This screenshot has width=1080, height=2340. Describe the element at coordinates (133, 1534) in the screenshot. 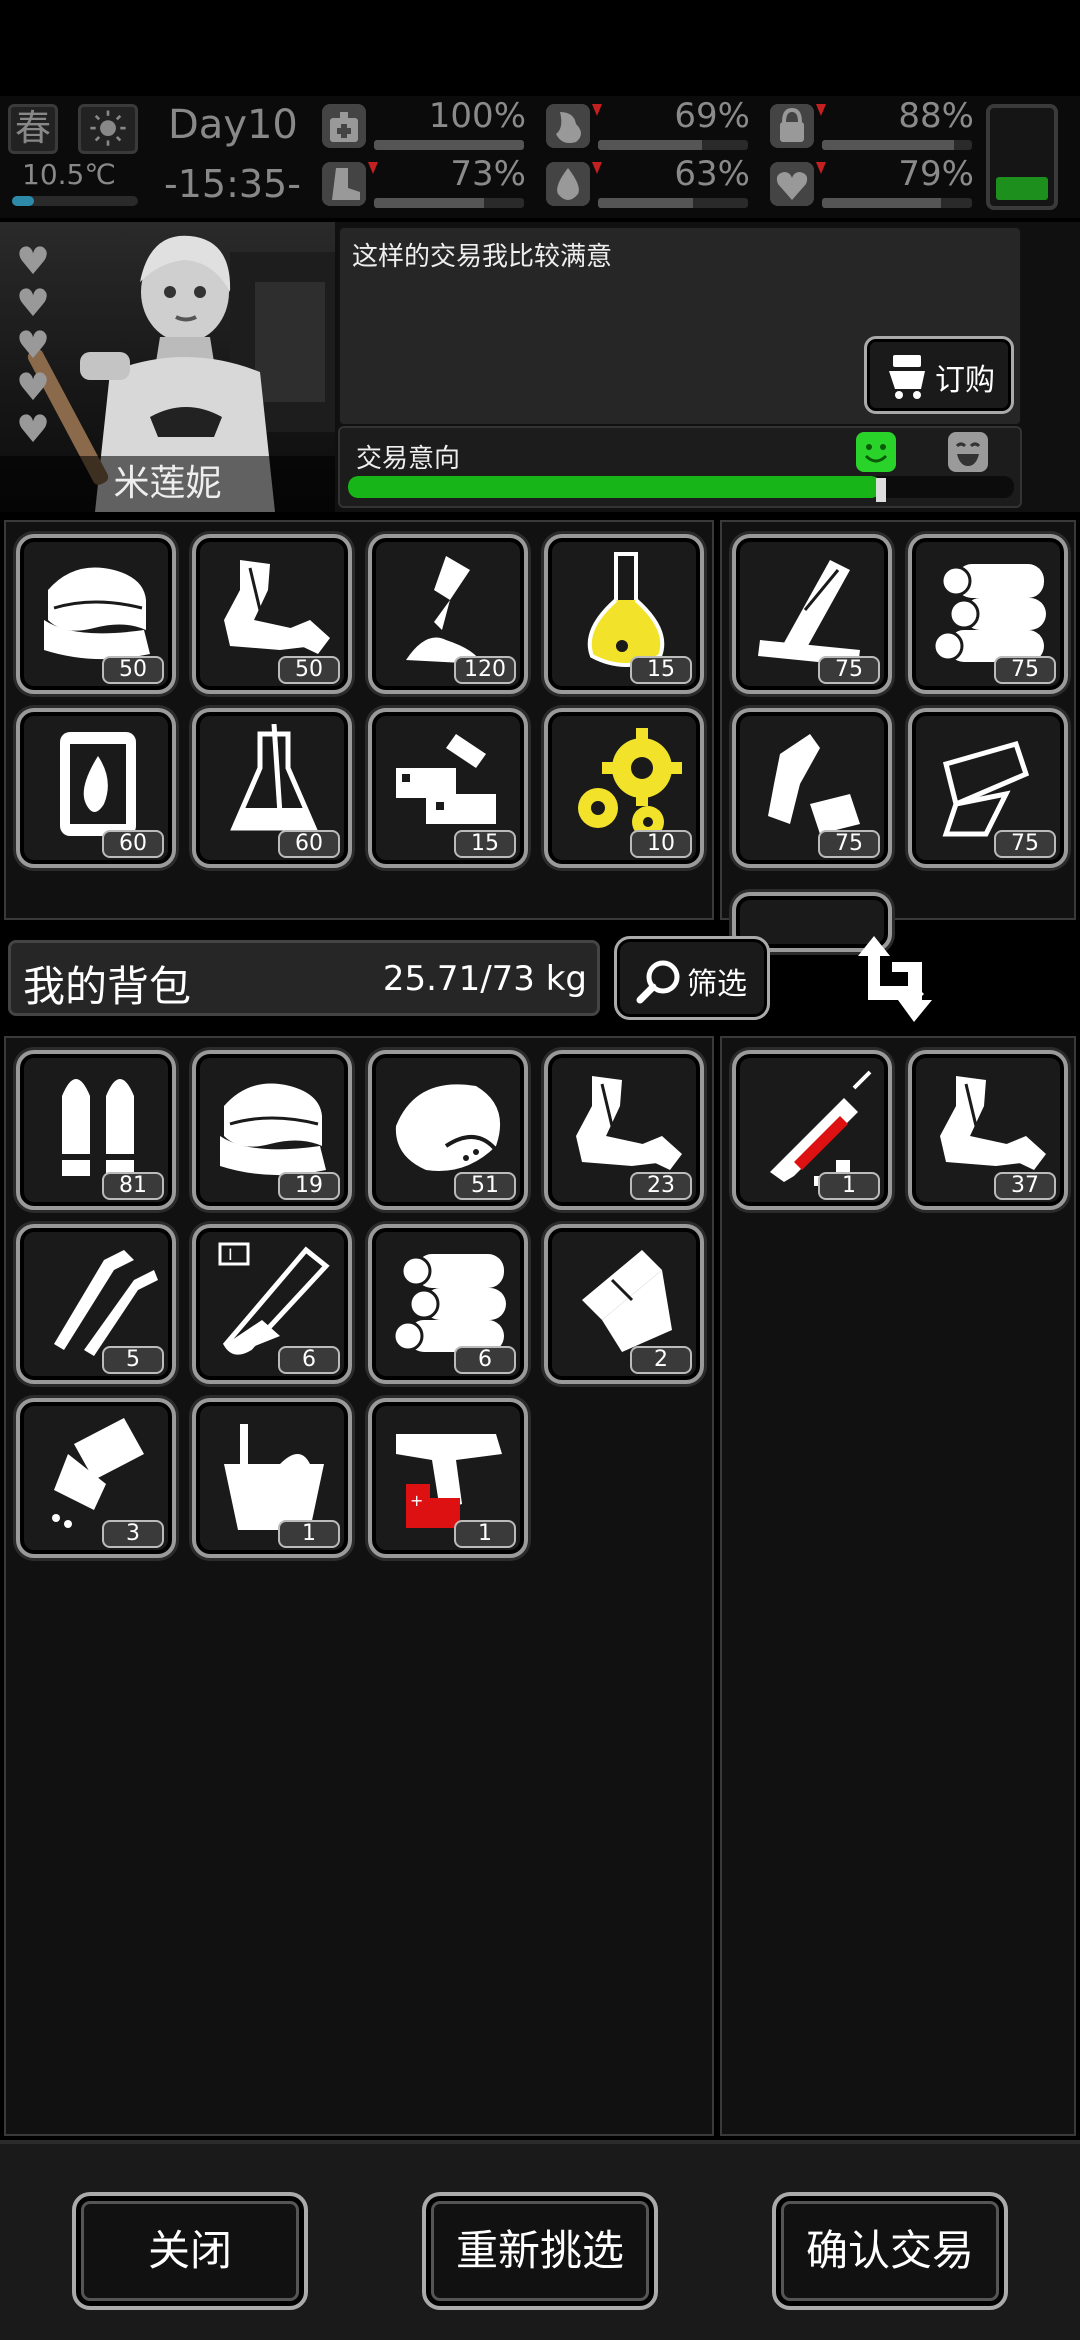

I see `item-count: 3` at that location.